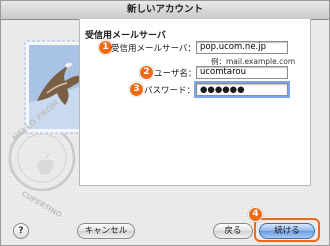  What do you see at coordinates (41, 204) in the screenshot?
I see `stamp-text-bottom: CUPERTINO` at bounding box center [41, 204].